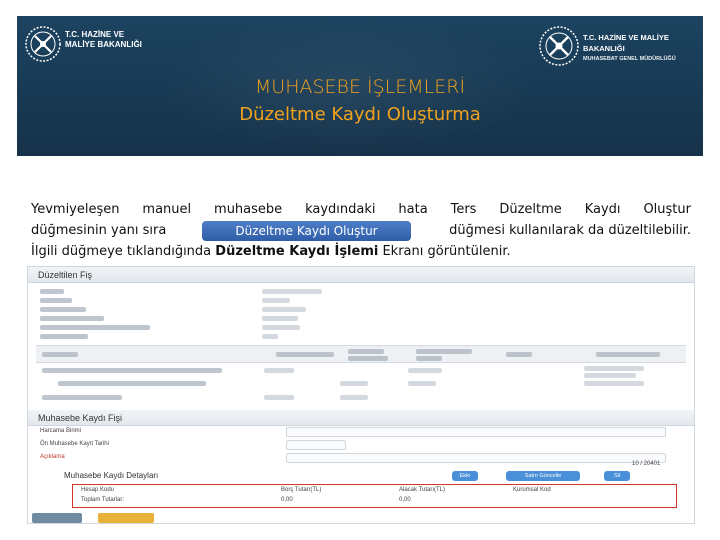  Describe the element at coordinates (103, 44) in the screenshot. I see `ministry-line-2: MALİYE BAKANLIĞI` at that location.